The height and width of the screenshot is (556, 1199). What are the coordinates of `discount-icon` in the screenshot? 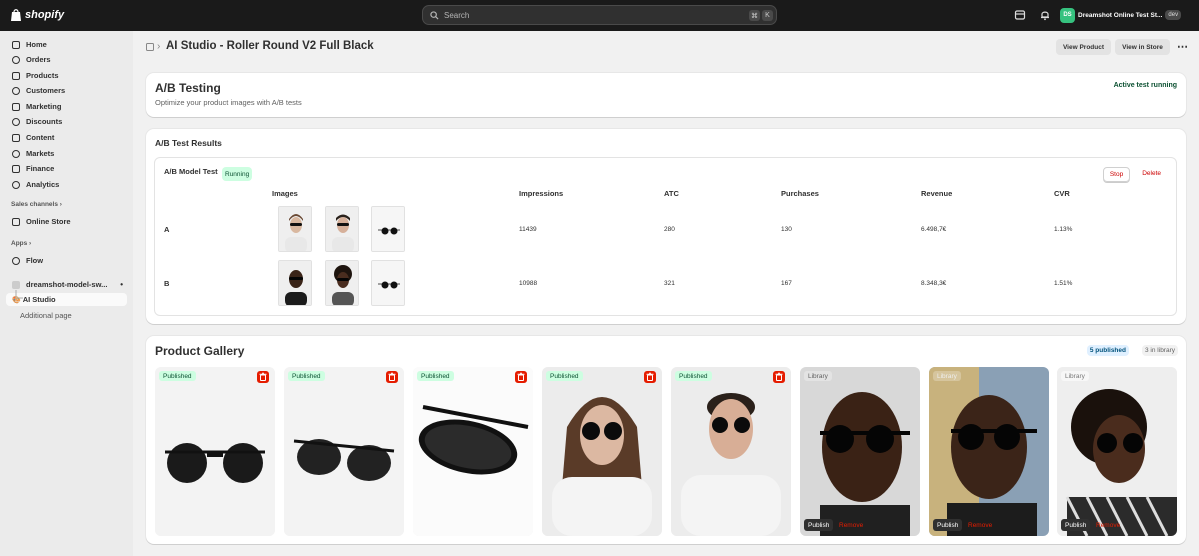 It's located at (16, 121).